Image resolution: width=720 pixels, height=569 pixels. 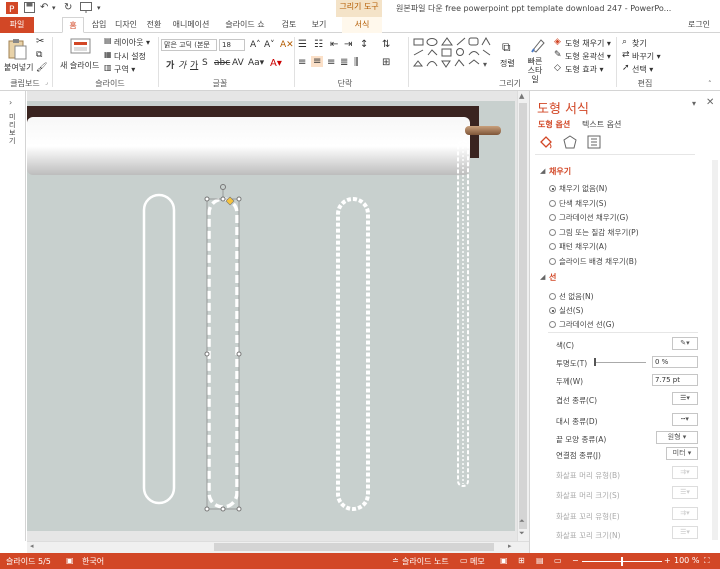 I want to click on collapse-ribbon-icon: ˄, so click(x=710, y=84).